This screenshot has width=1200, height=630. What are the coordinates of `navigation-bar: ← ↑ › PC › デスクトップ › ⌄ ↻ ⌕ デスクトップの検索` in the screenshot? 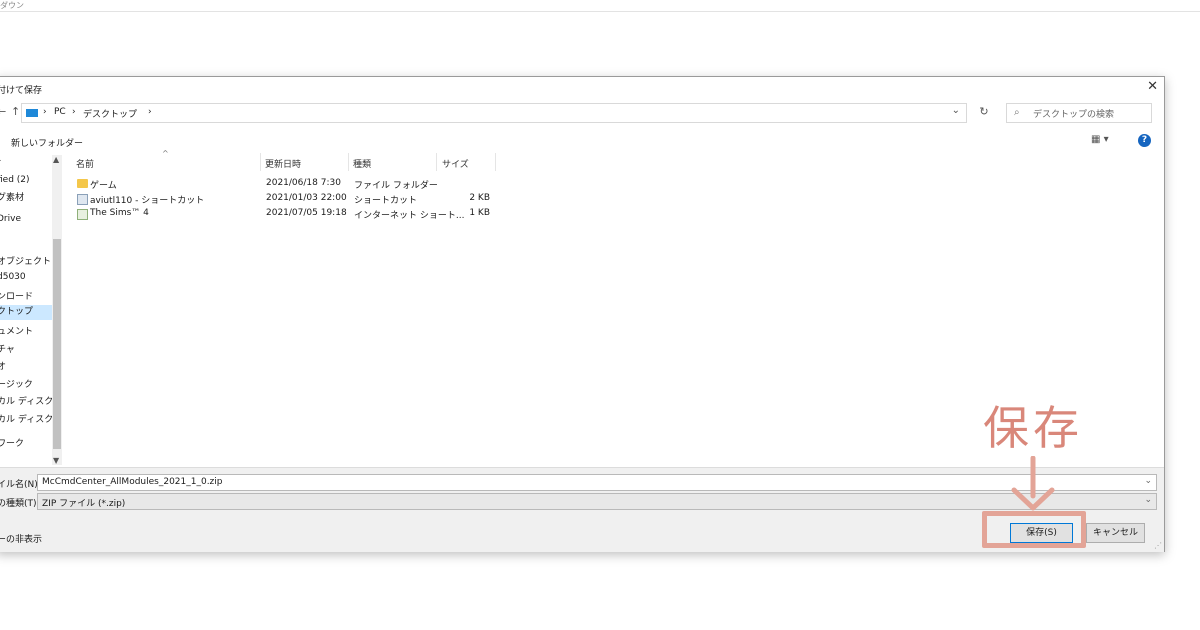 It's located at (582, 113).